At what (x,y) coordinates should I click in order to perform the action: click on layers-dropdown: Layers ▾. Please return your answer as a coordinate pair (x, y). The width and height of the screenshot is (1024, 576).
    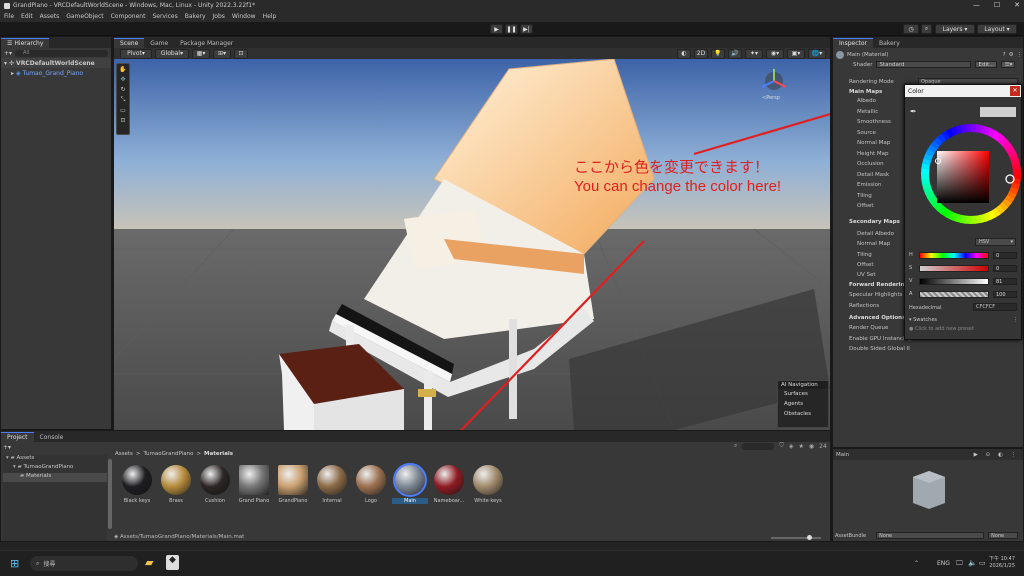
    Looking at the image, I should click on (955, 29).